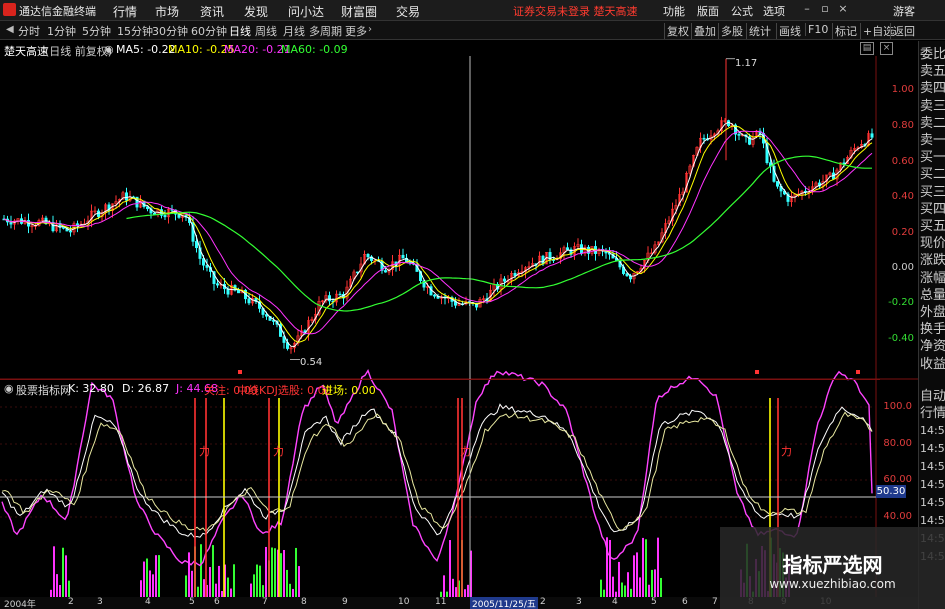 The image size is (945, 609). I want to click on date-tick: 10, so click(404, 602).